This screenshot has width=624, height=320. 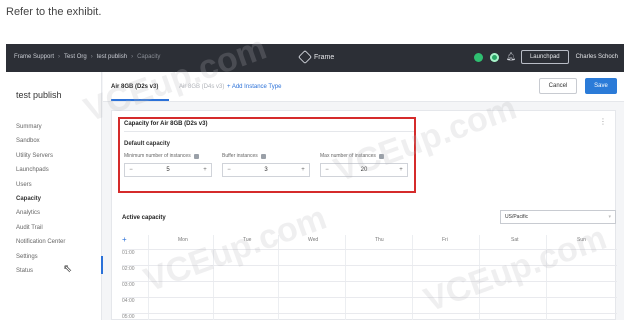 I want to click on schedule-row: 04:00, so click(x=369, y=305).